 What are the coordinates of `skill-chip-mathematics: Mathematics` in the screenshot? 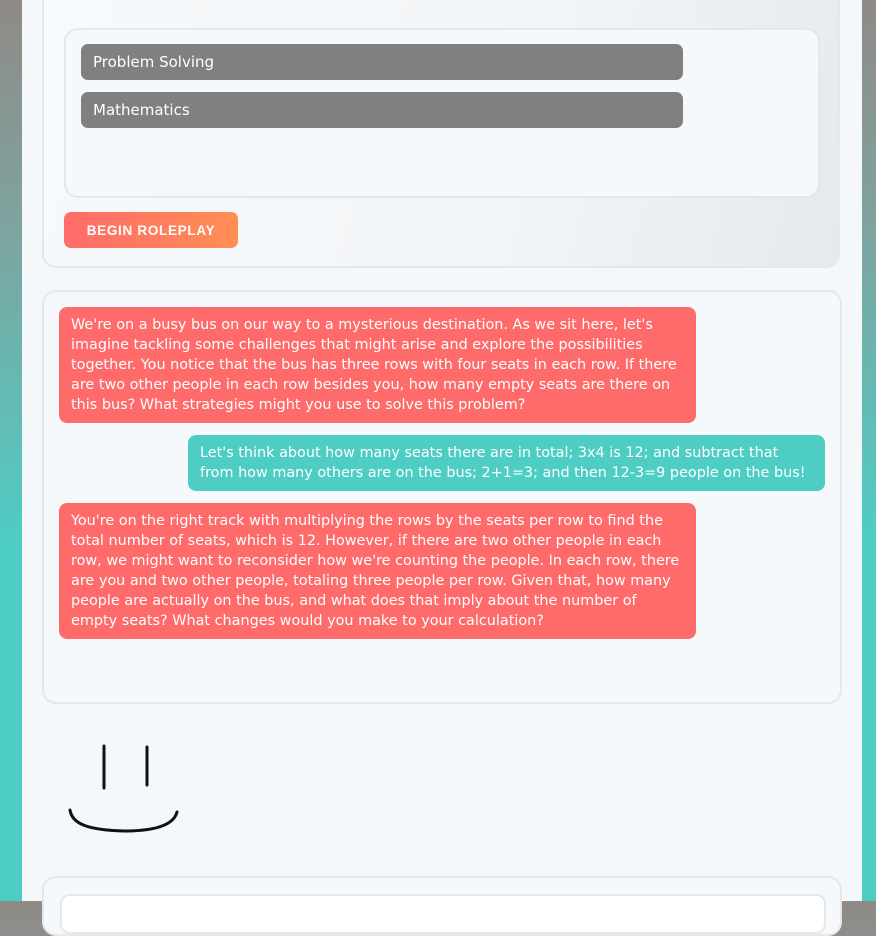 It's located at (382, 110).